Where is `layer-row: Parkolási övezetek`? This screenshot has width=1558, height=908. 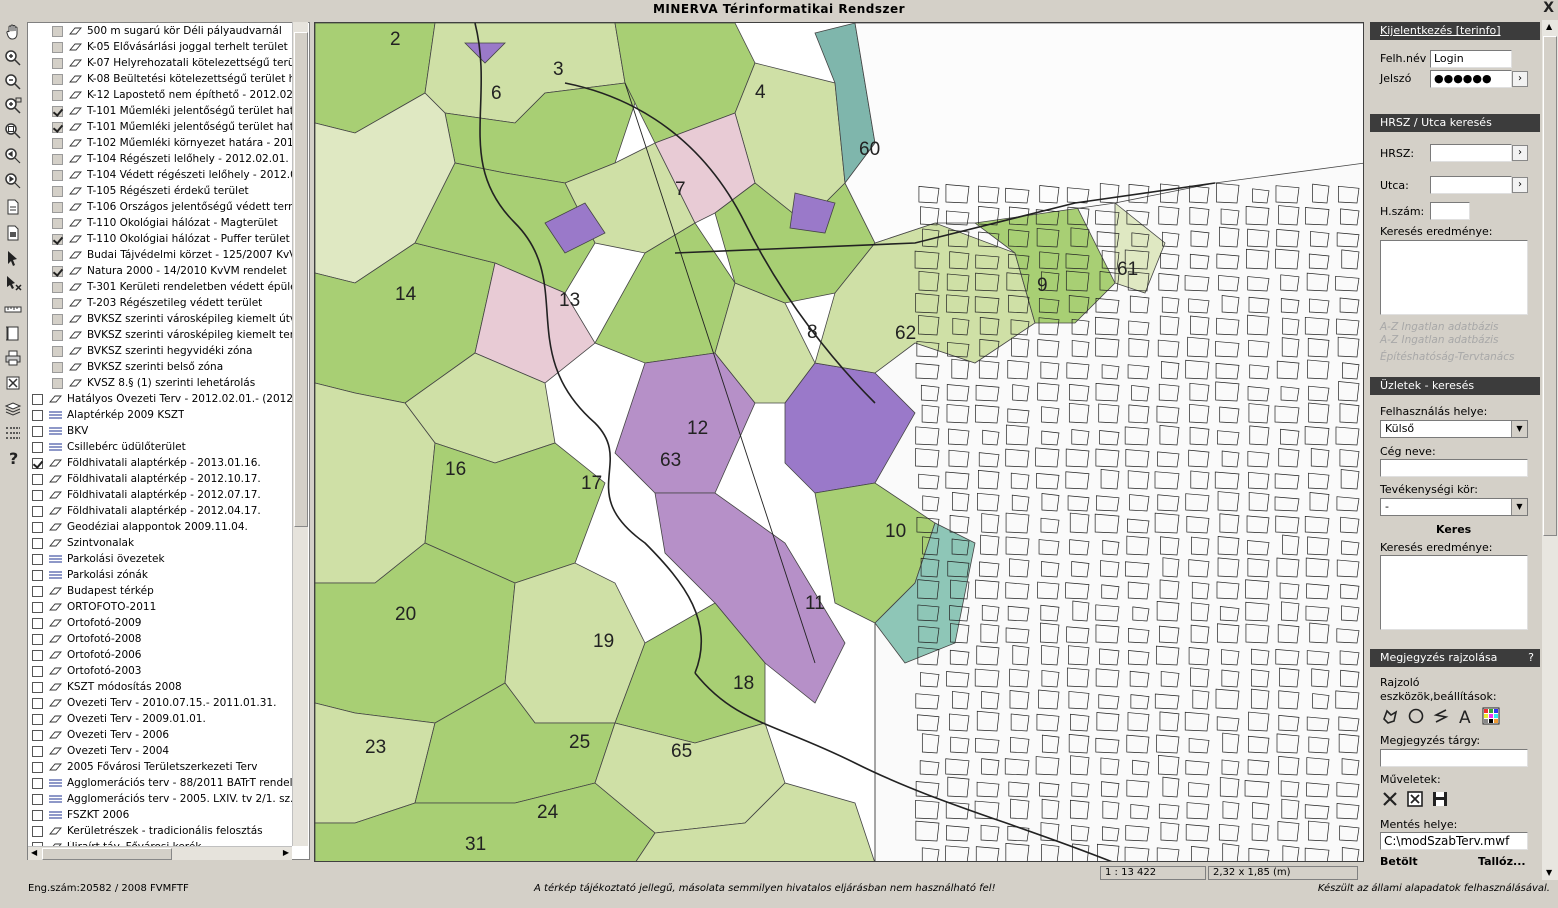
layer-row: Parkolási övezetek is located at coordinates (163, 559).